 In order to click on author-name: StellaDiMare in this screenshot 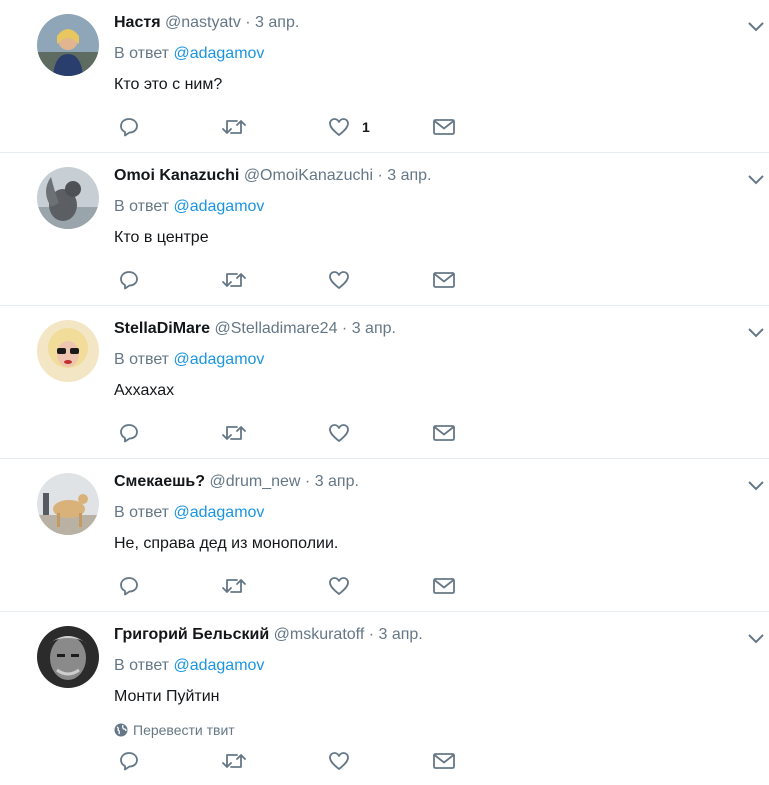, I will do `click(162, 328)`.